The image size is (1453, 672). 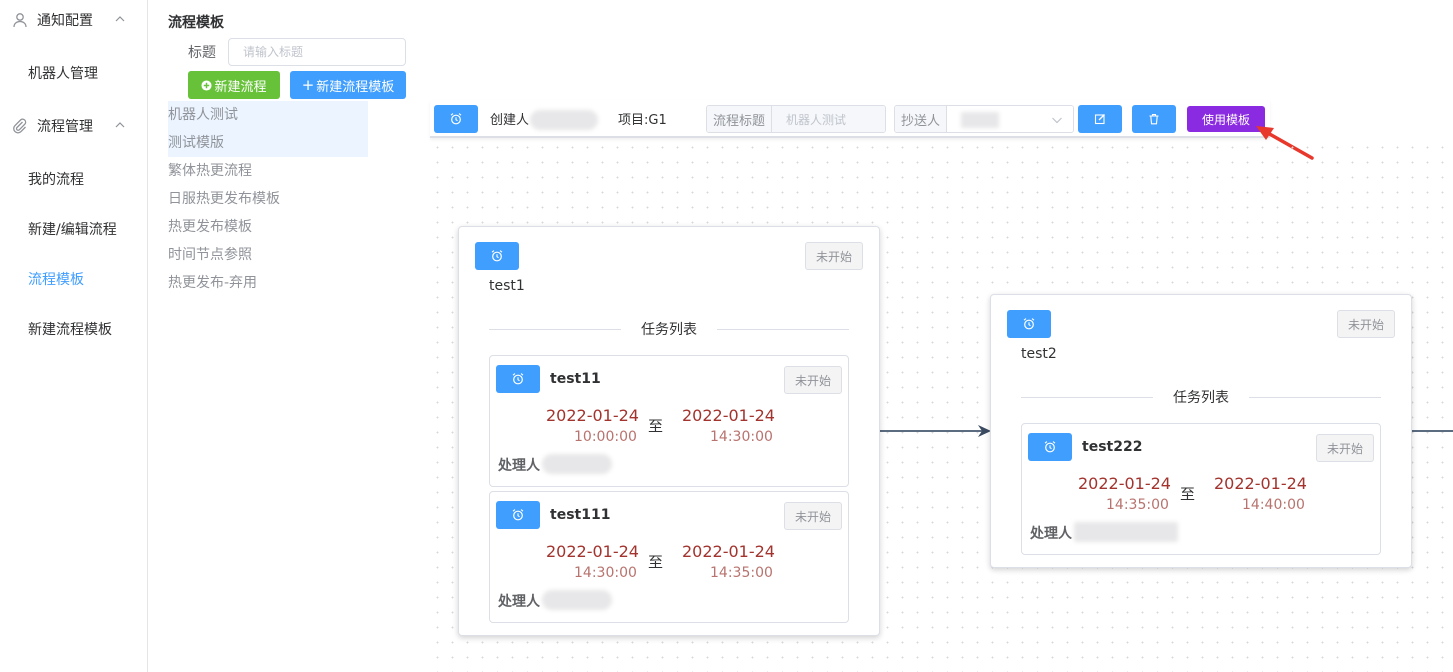 What do you see at coordinates (507, 286) in the screenshot?
I see `node-name: test1` at bounding box center [507, 286].